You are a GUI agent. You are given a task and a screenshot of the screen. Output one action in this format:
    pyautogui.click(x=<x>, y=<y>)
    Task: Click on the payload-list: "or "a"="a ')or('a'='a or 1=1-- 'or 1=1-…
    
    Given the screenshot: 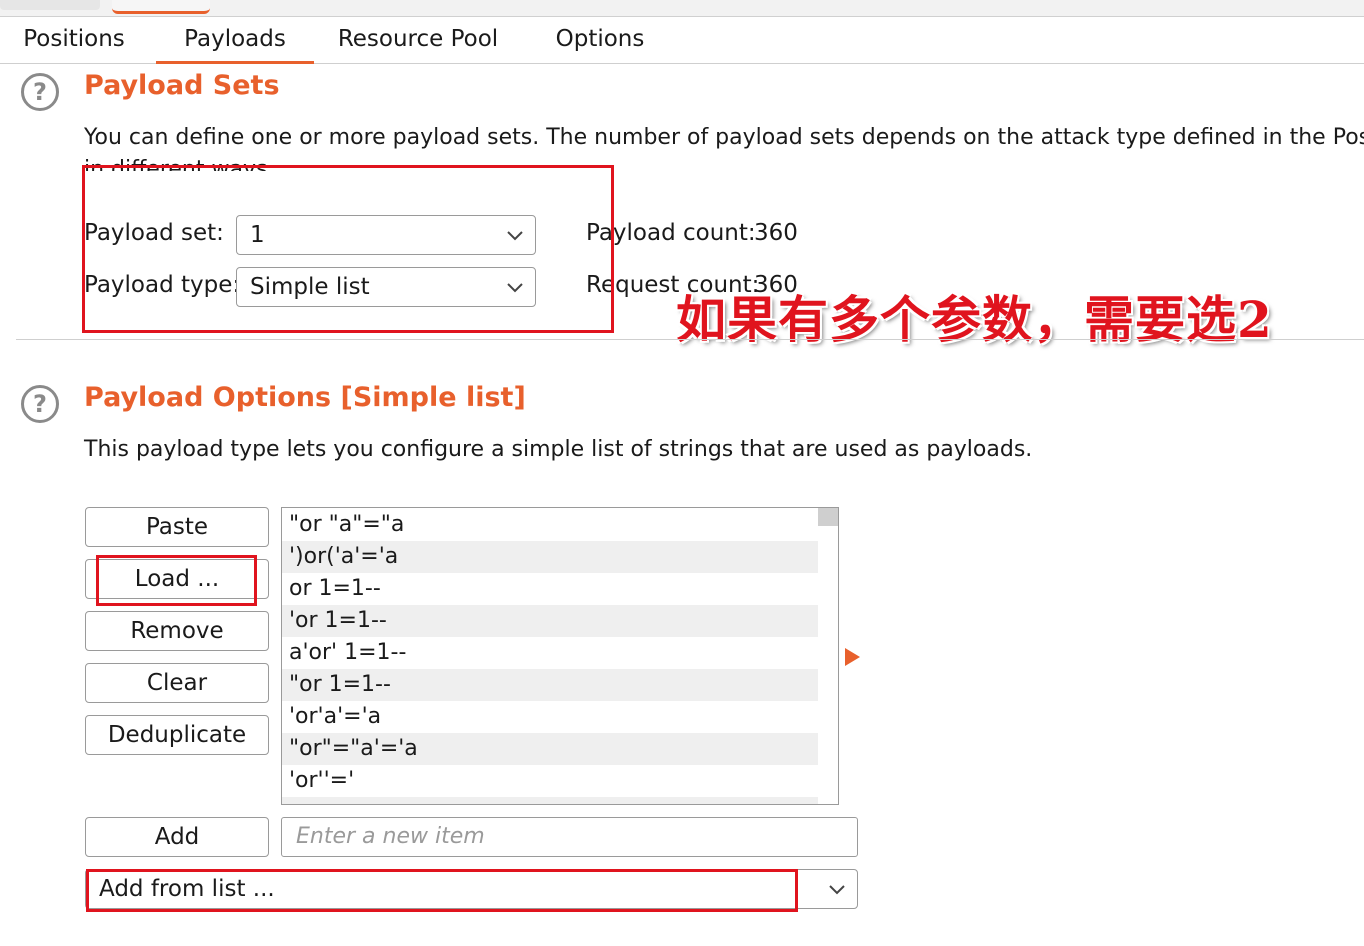 What is the action you would take?
    pyautogui.click(x=560, y=656)
    